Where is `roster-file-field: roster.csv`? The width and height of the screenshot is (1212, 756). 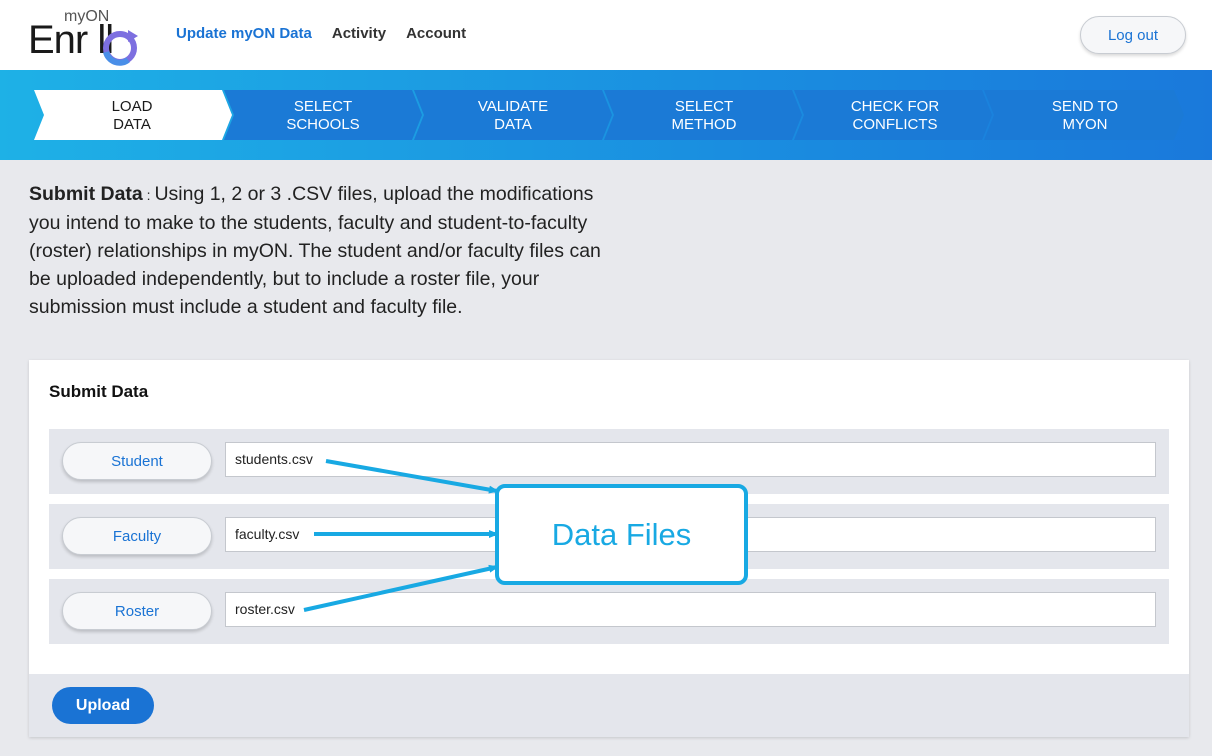
roster-file-field: roster.csv is located at coordinates (690, 609).